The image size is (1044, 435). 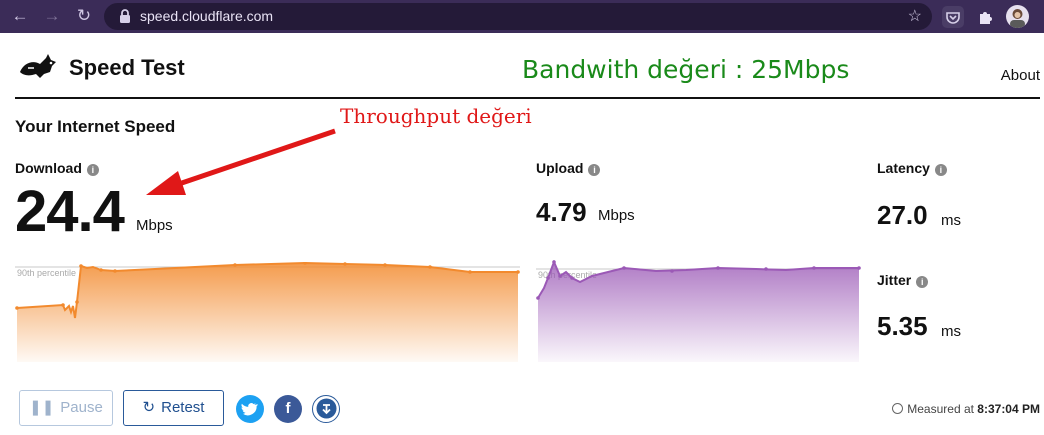 I want to click on download-unit: Mbps, so click(x=154, y=225).